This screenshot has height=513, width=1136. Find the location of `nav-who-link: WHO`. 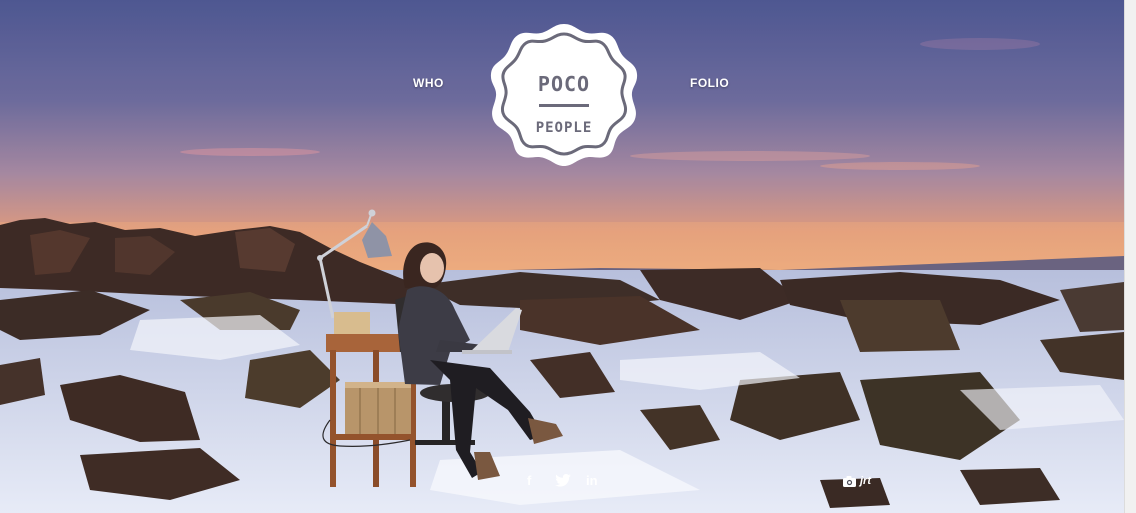

nav-who-link: WHO is located at coordinates (428, 83).